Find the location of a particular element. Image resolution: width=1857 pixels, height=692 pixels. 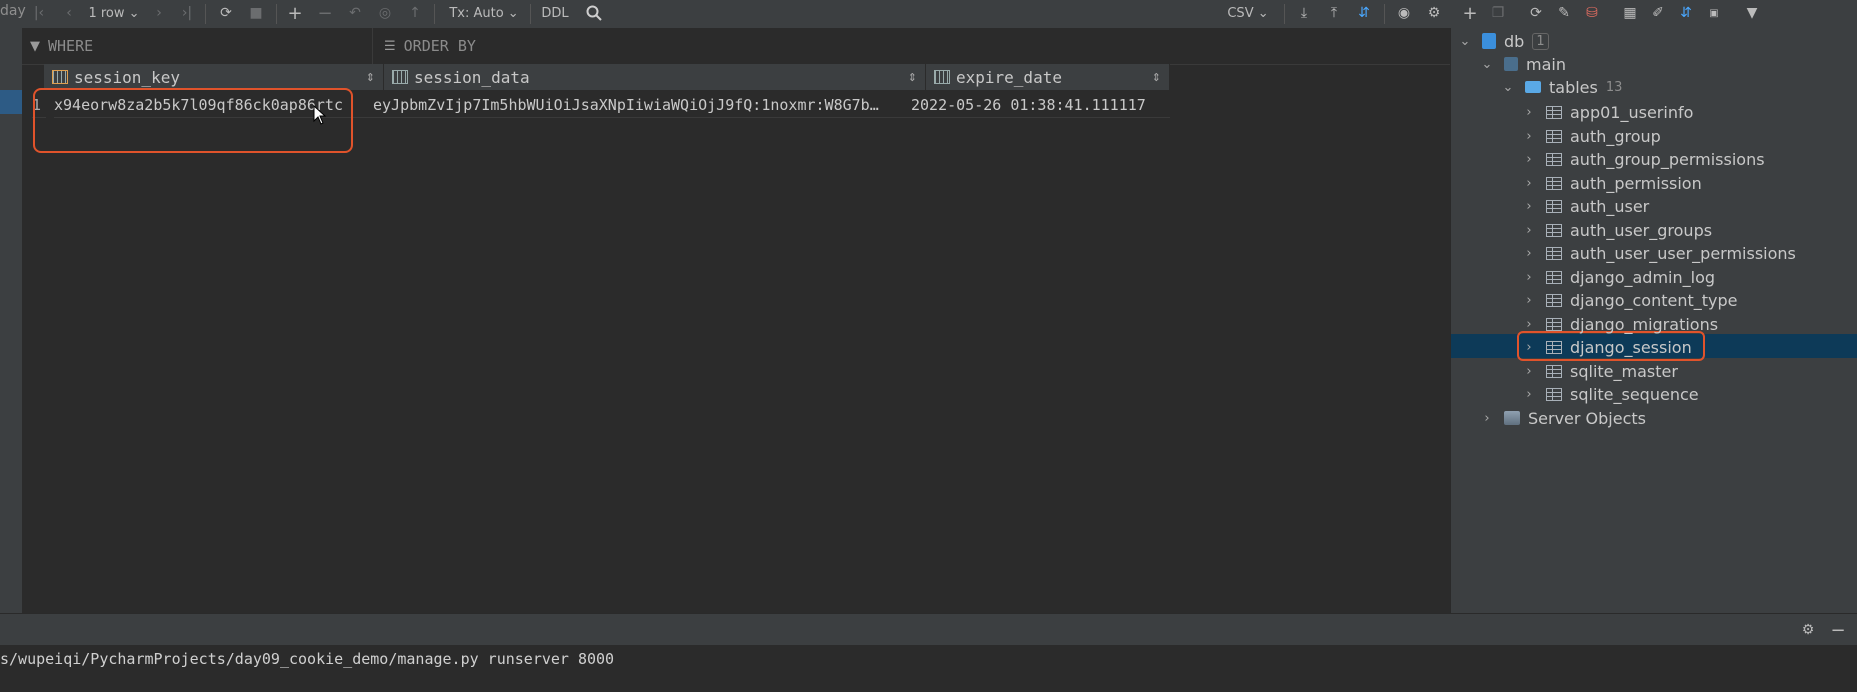

column-header-session-data: session_data ⇕ is located at coordinates (655, 77).